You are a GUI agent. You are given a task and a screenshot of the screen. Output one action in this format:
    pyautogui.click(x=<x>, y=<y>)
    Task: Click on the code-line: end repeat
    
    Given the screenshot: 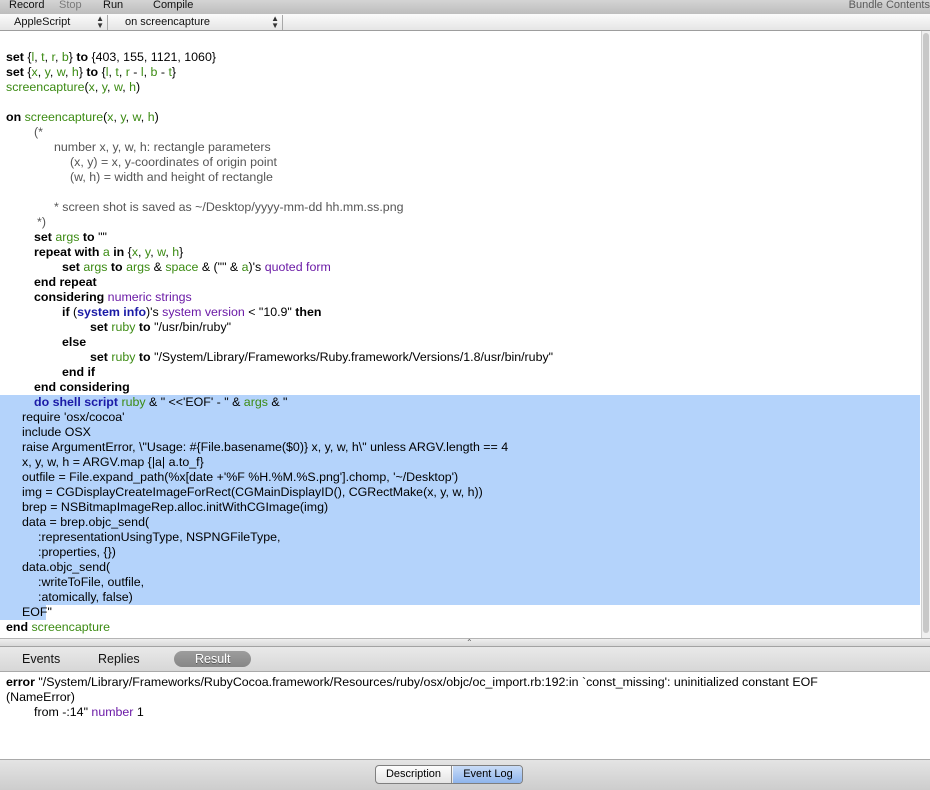 What is the action you would take?
    pyautogui.click(x=65, y=282)
    